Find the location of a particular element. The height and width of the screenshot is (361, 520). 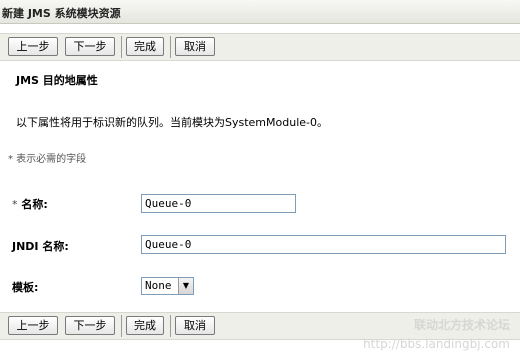

name-label: 名称: is located at coordinates (34, 204).